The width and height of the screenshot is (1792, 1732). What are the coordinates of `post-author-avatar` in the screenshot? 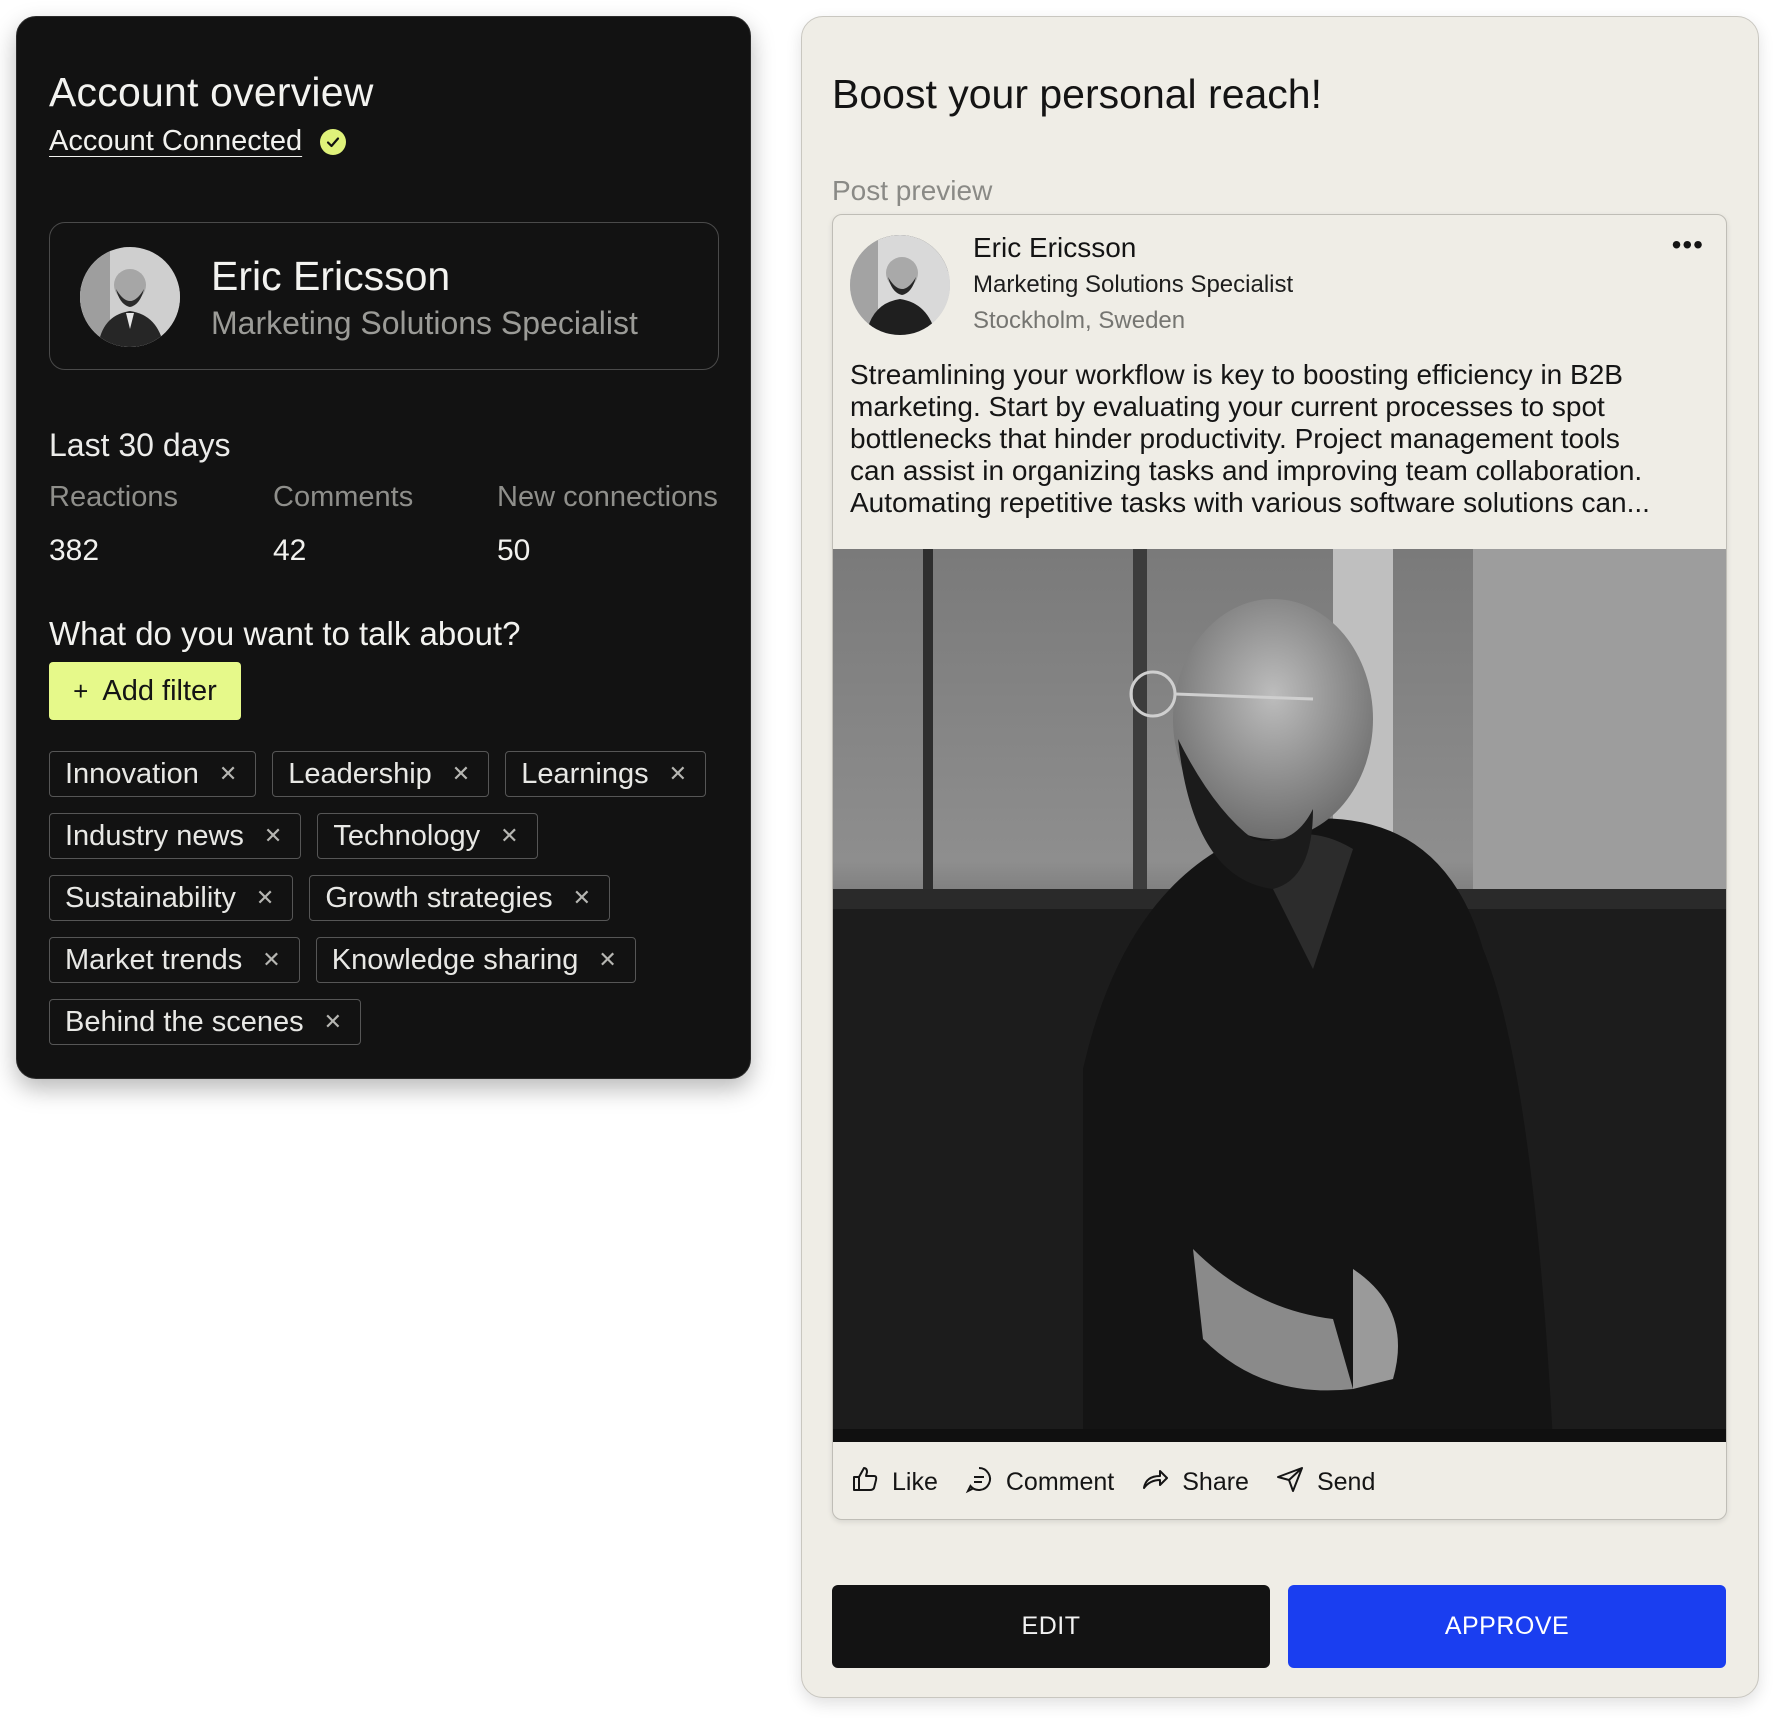 It's located at (900, 285).